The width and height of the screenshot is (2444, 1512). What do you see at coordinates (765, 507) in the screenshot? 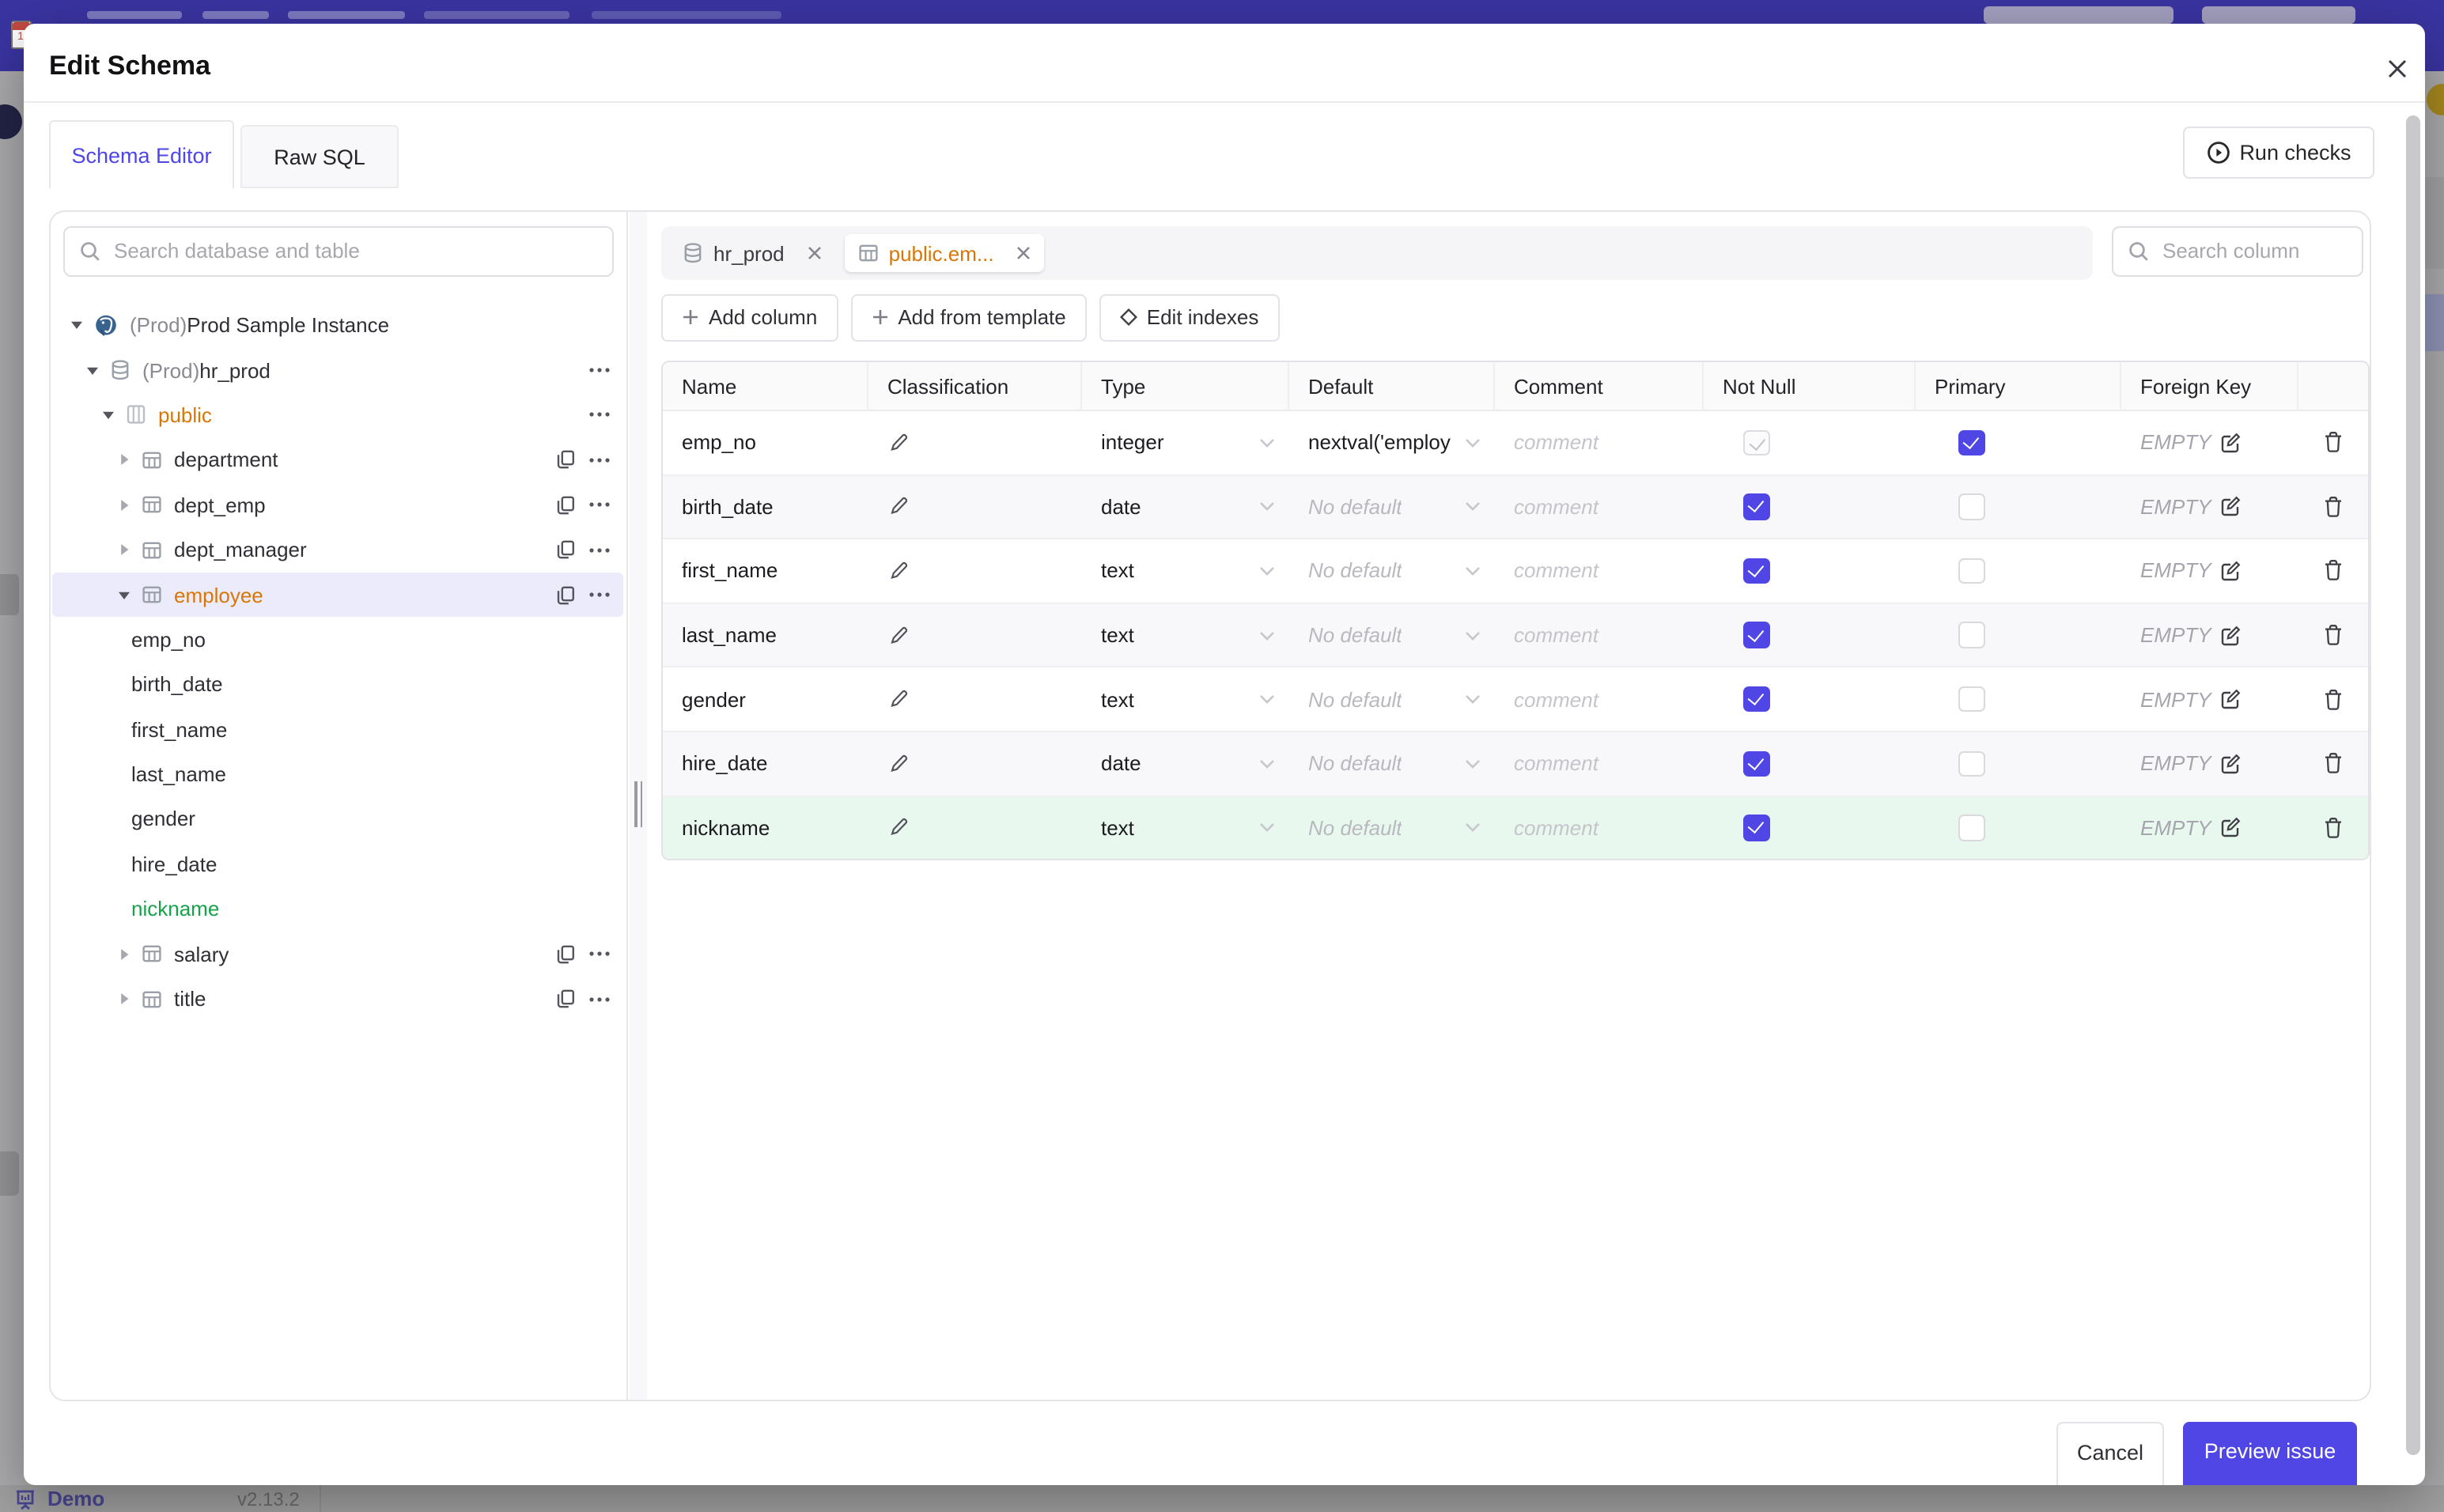
I see `column-name-cell: birth_date` at bounding box center [765, 507].